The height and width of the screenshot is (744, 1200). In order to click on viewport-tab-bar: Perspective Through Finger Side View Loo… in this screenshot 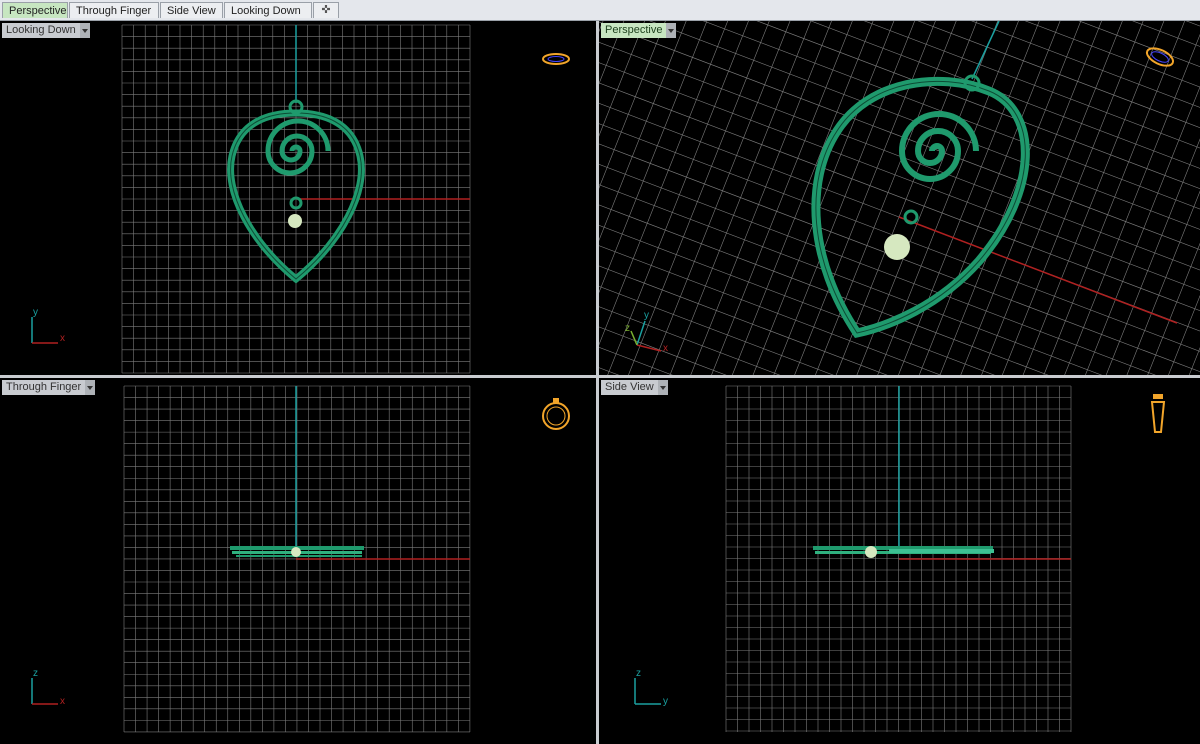, I will do `click(600, 10)`.